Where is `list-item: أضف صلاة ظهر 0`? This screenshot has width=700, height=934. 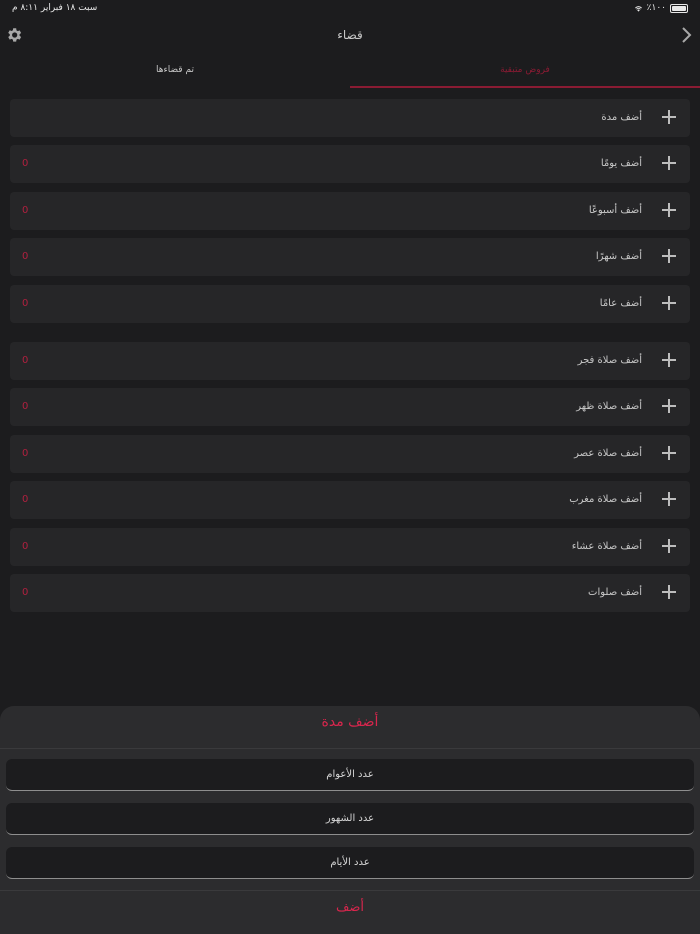 list-item: أضف صلاة ظهر 0 is located at coordinates (350, 407).